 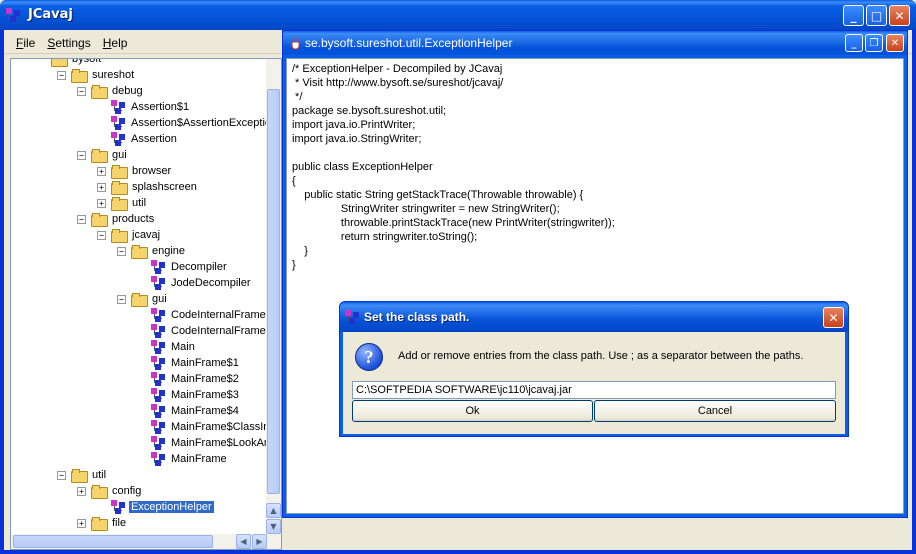 I want to click on tree-class-node: JodeDecompiler, so click(x=201, y=283).